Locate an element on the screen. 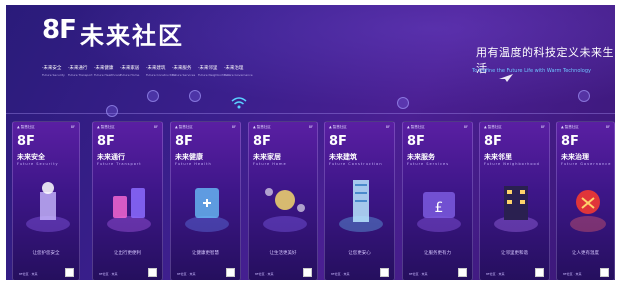 This screenshot has height=292, width=621. panel-caption: 让人更有温度 is located at coordinates (585, 253).